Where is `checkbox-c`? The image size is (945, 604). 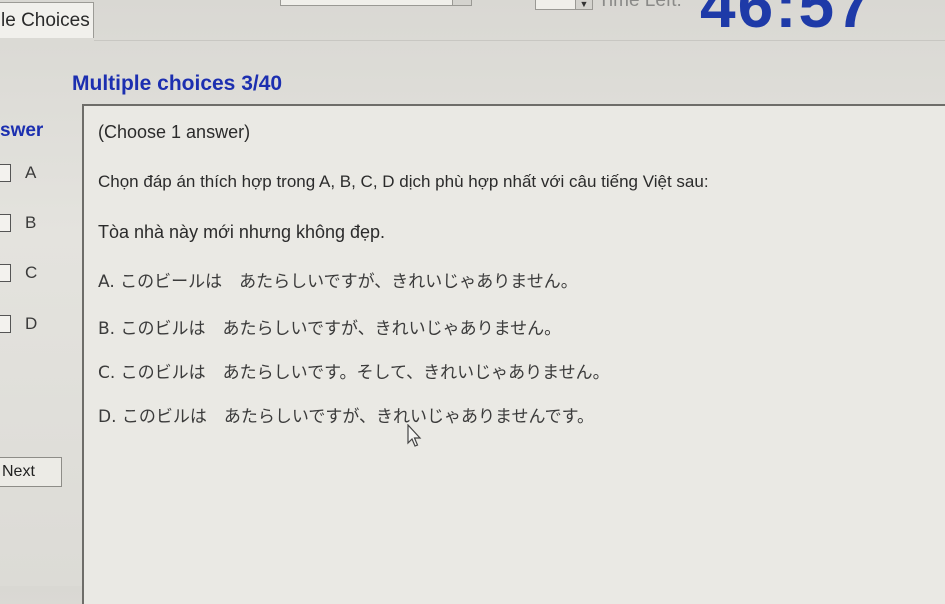 checkbox-c is located at coordinates (5, 273).